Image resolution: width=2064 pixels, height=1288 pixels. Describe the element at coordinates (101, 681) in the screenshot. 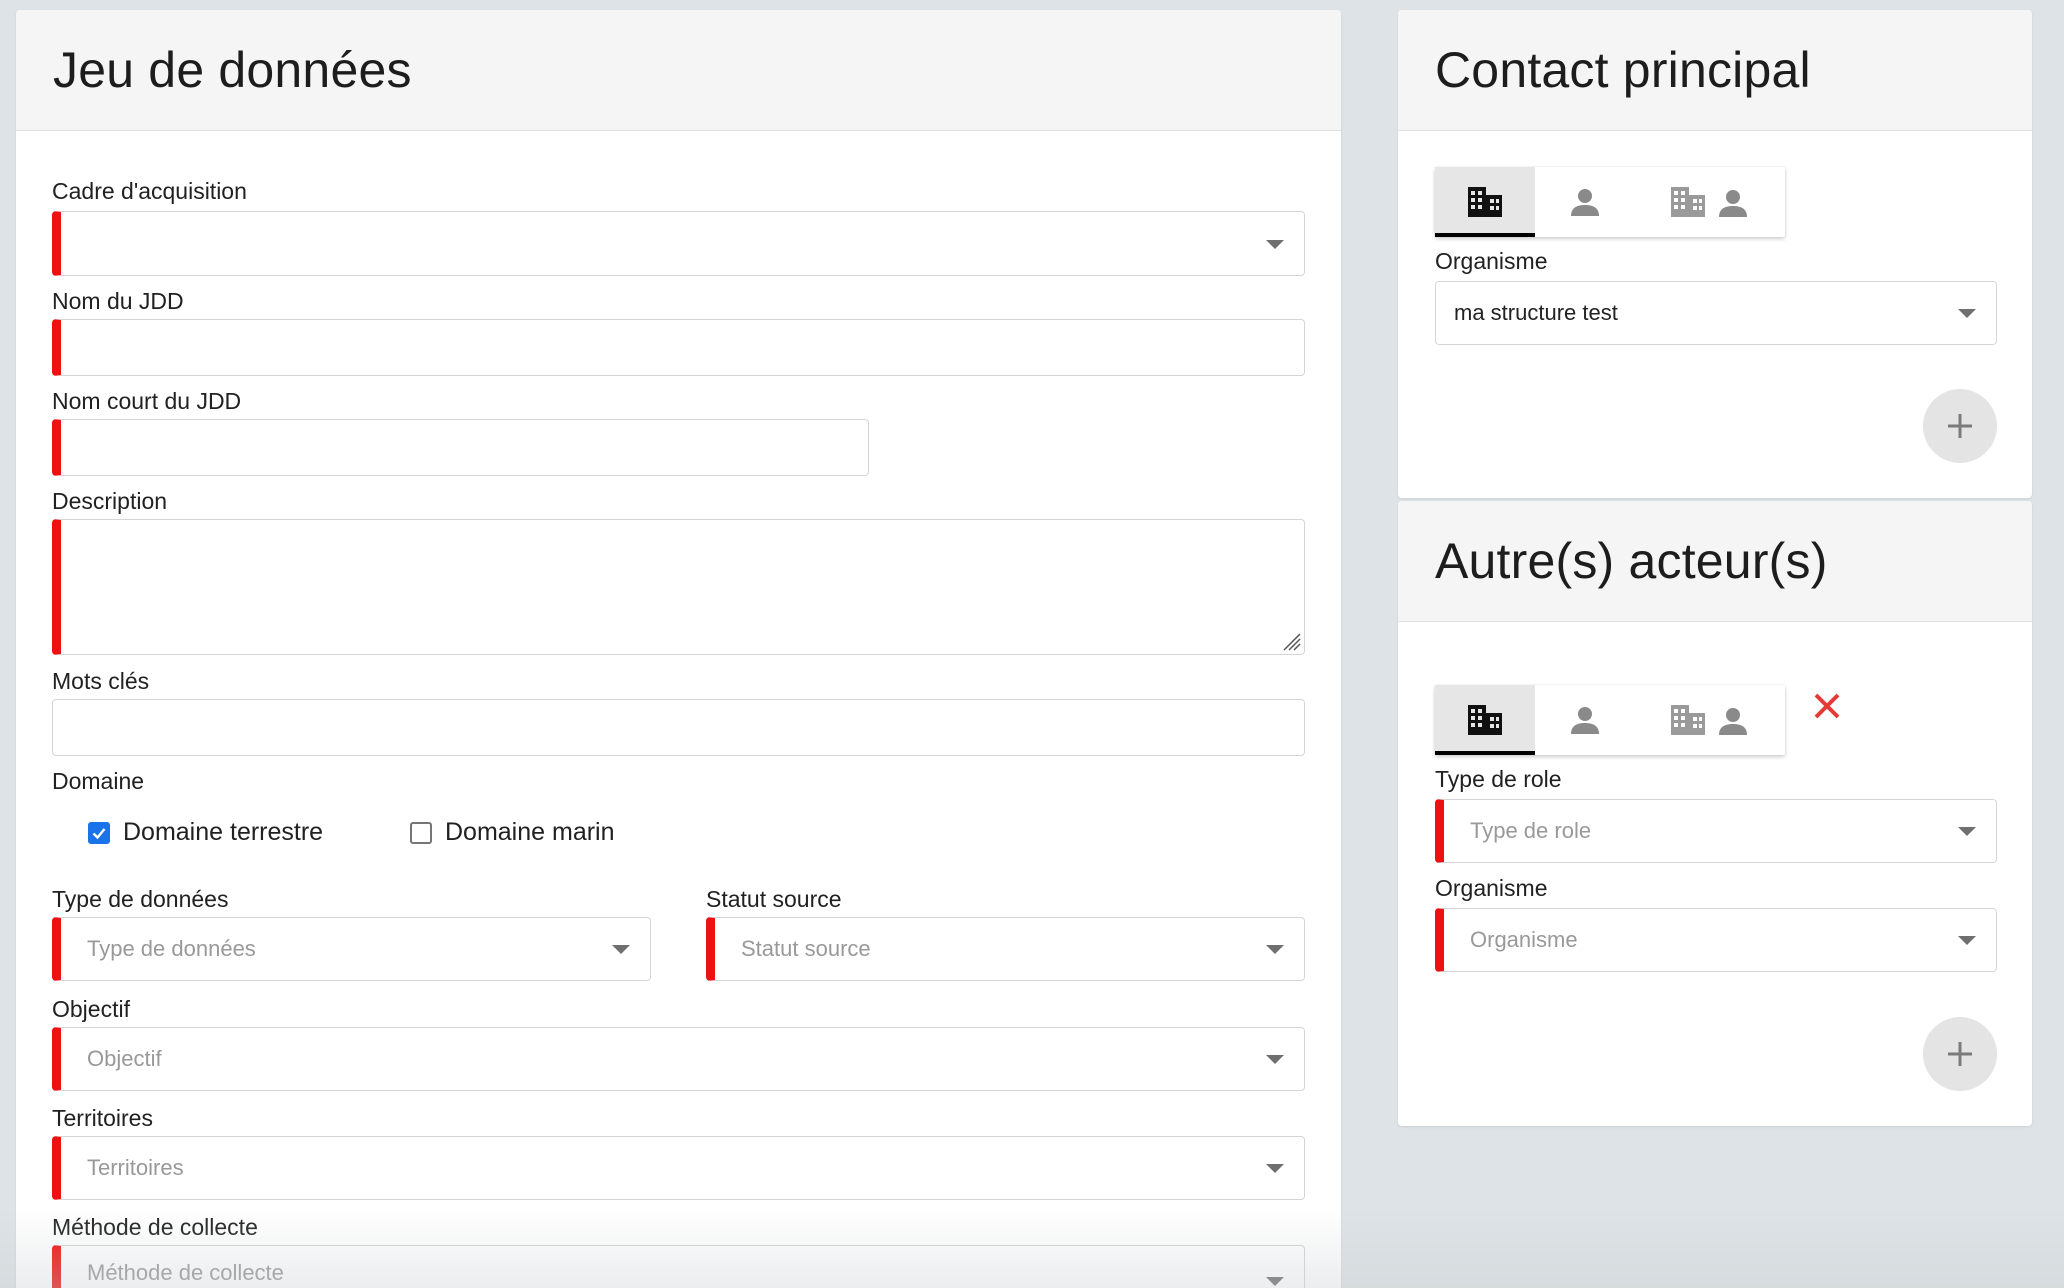

I see `keywords-label: Mots clés` at that location.